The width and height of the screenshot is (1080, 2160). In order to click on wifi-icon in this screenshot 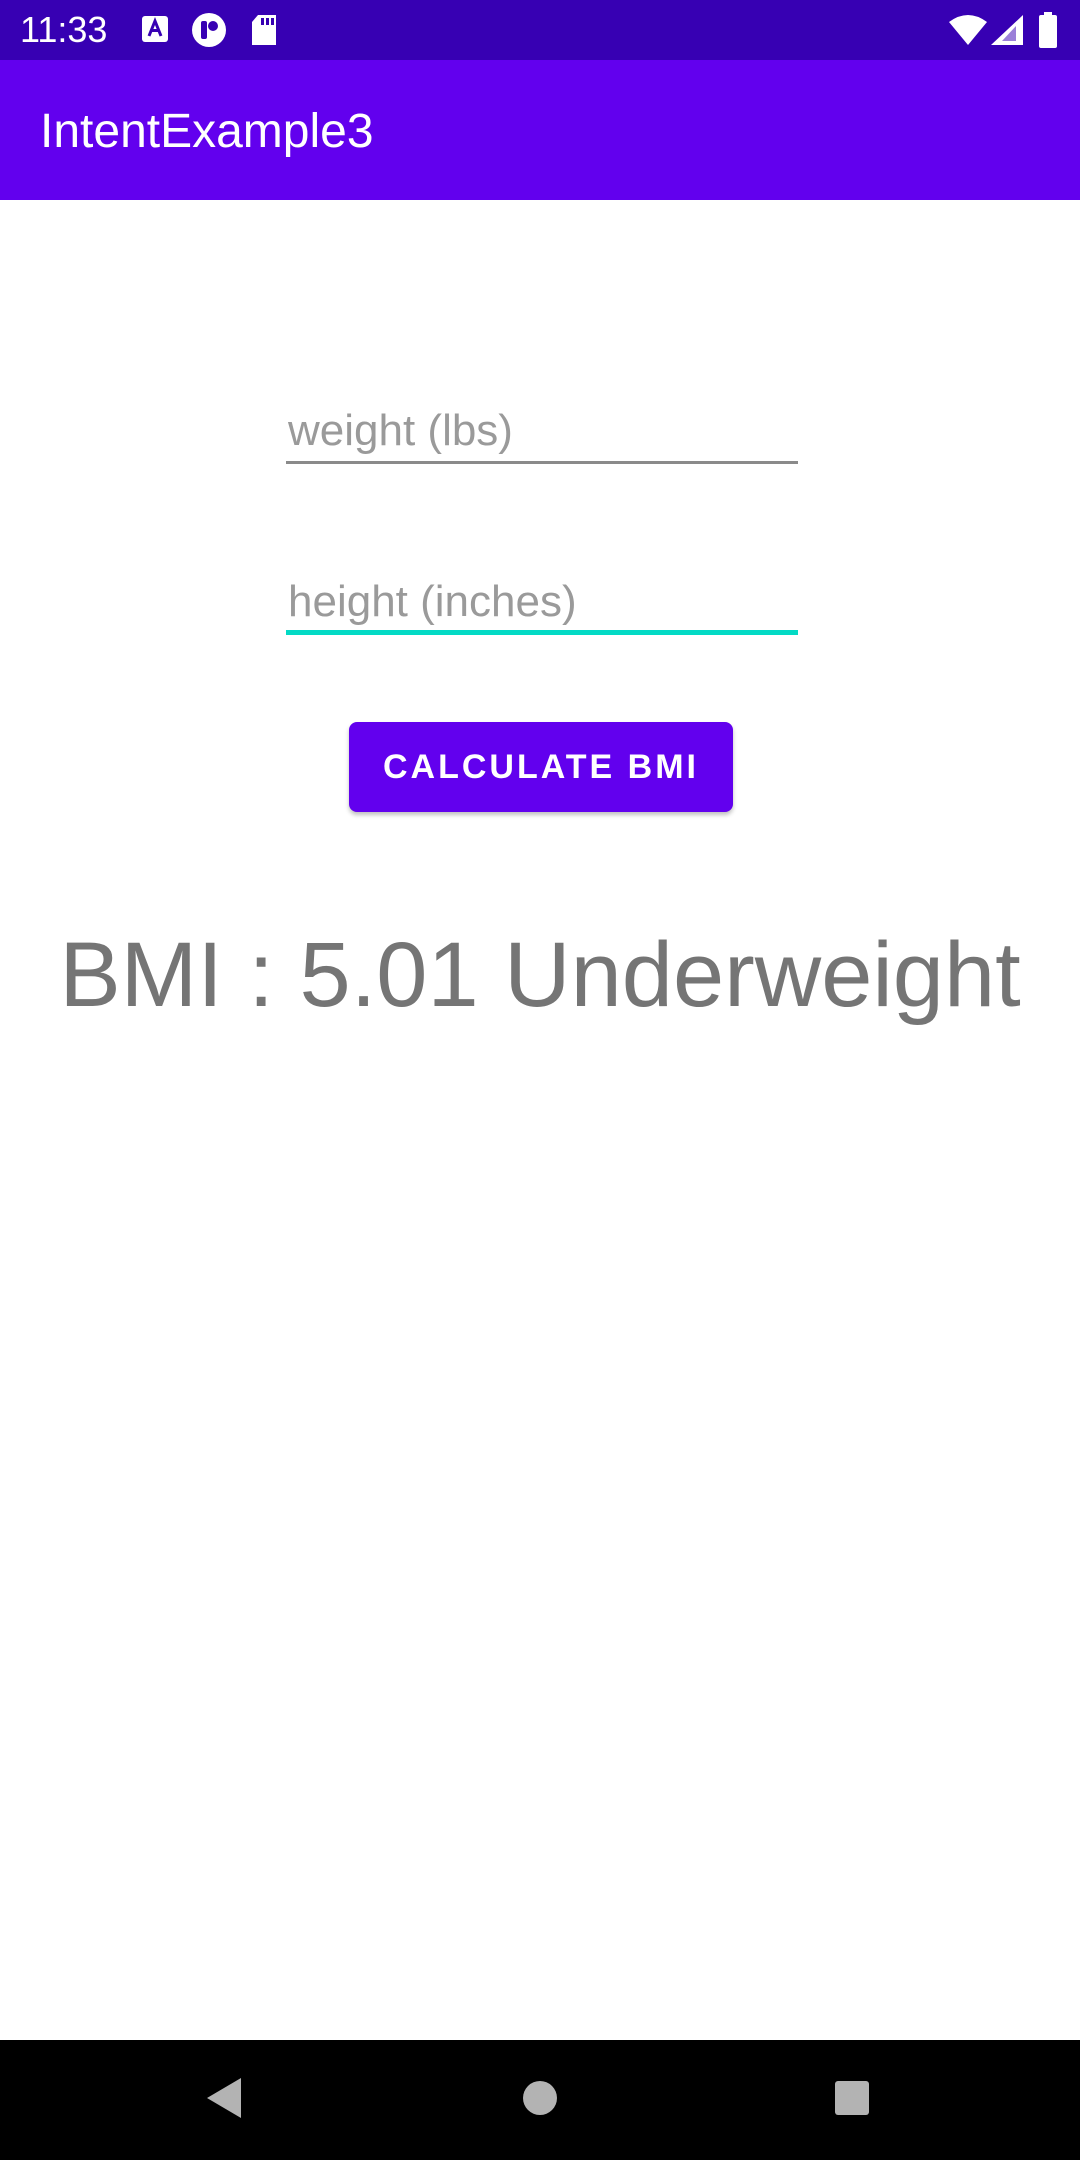, I will do `click(968, 30)`.